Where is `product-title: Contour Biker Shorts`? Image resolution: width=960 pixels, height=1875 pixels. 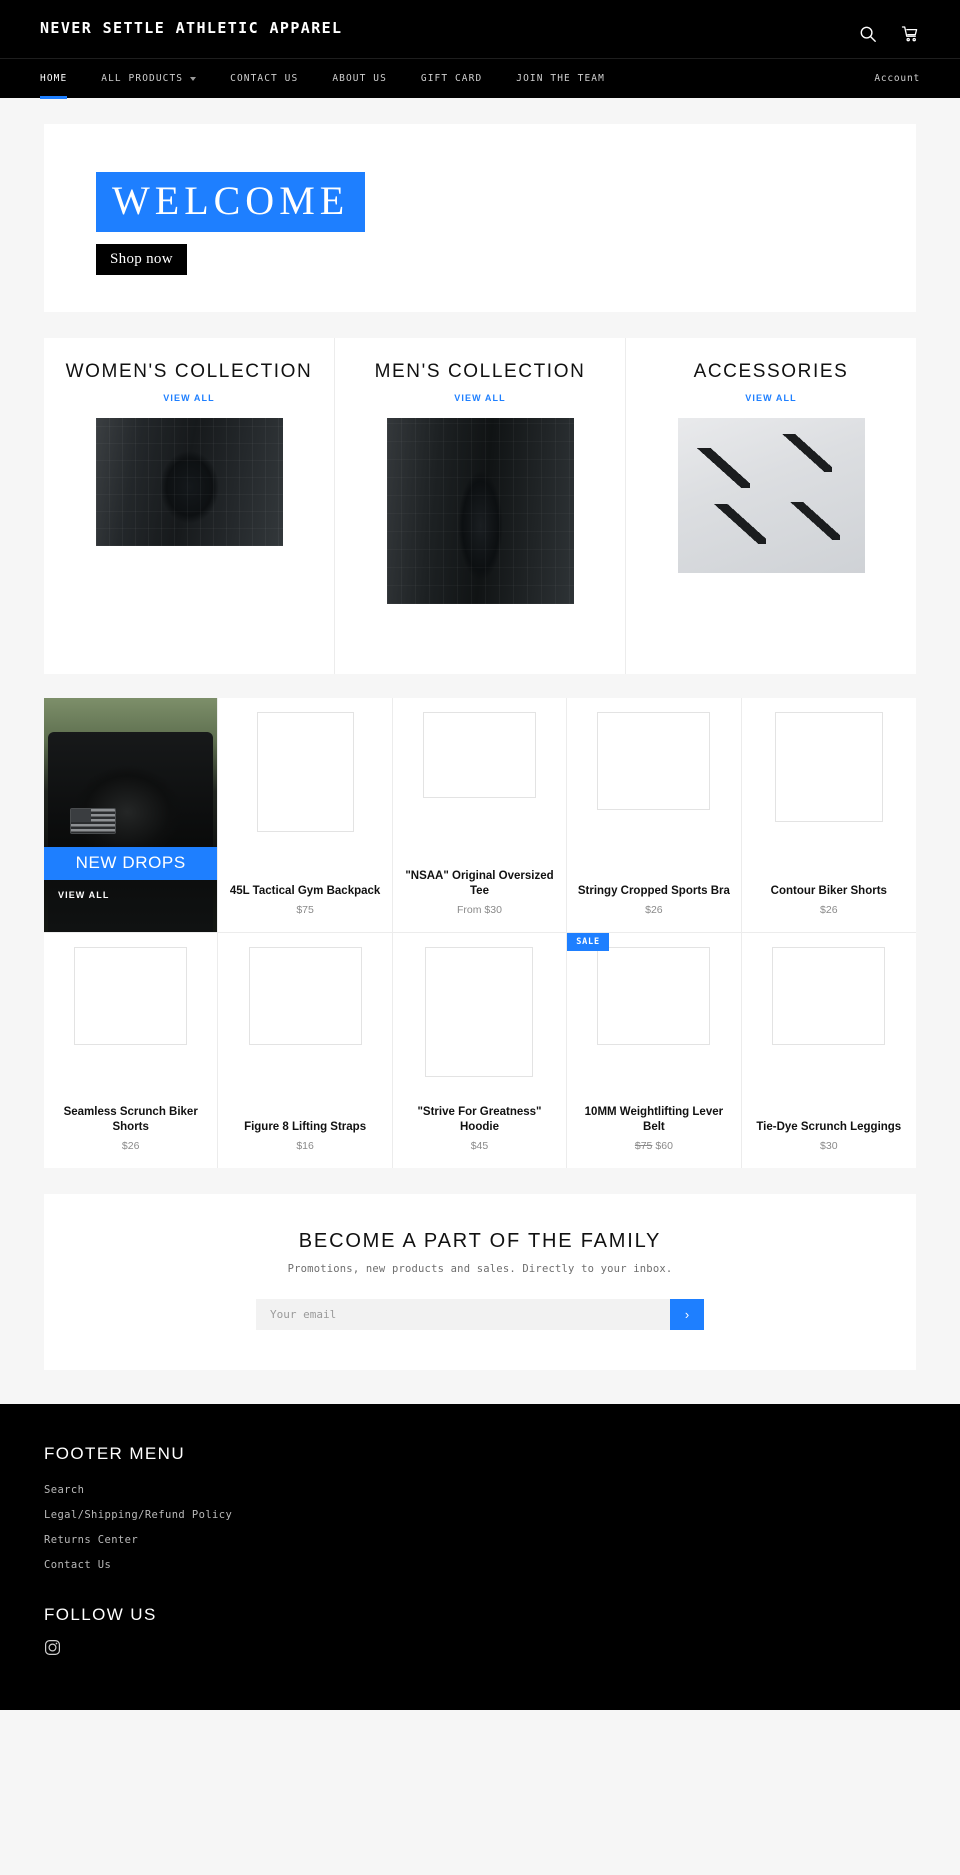 product-title: Contour Biker Shorts is located at coordinates (828, 891).